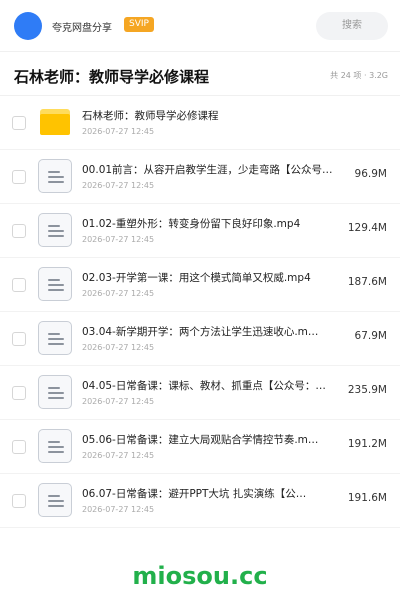  What do you see at coordinates (370, 174) in the screenshot?
I see `file-size: 96.9M` at bounding box center [370, 174].